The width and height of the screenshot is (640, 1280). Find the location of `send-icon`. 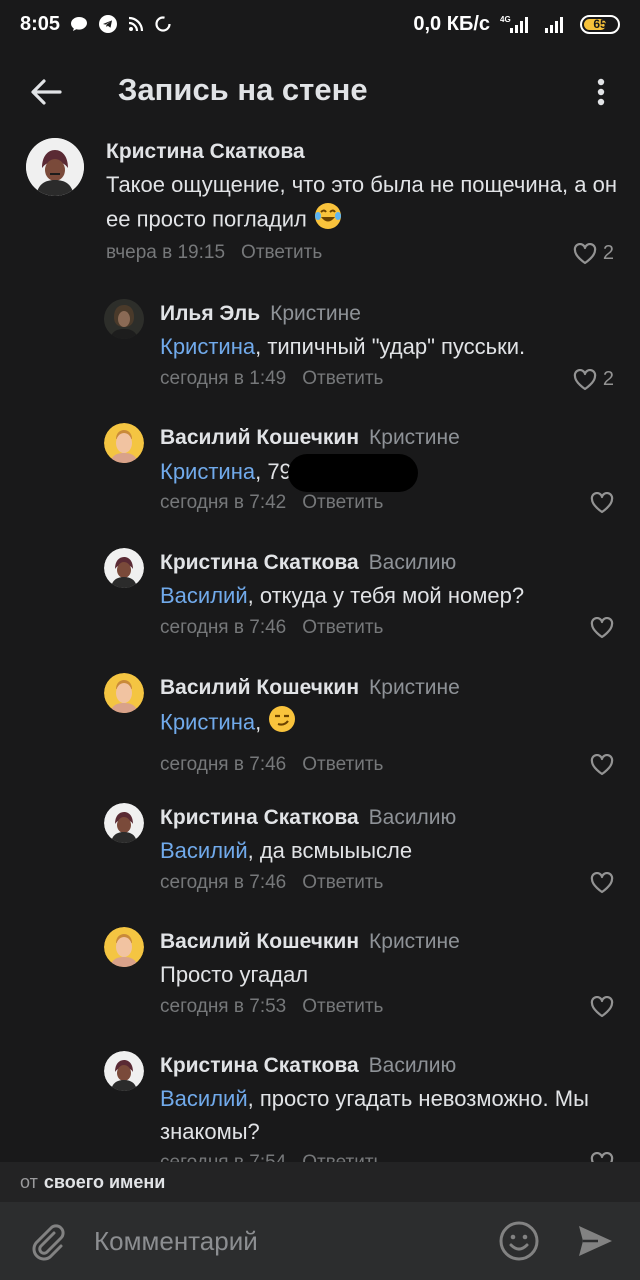

send-icon is located at coordinates (595, 1241).